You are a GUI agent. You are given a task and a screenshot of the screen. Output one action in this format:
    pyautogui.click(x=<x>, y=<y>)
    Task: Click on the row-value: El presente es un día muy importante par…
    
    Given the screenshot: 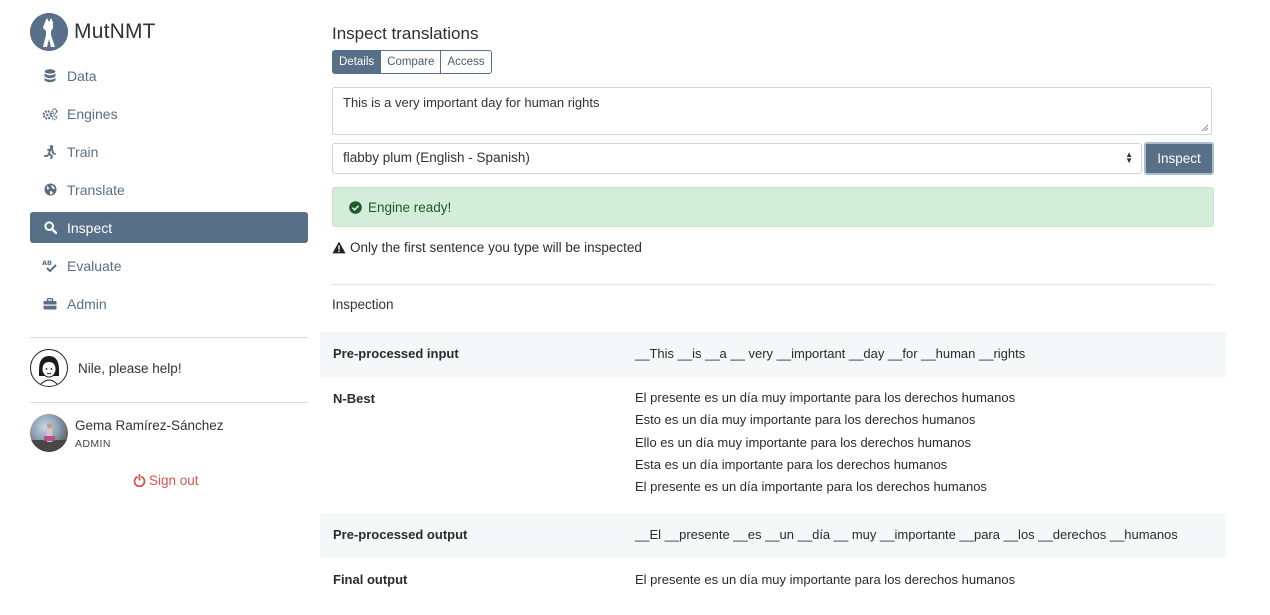 What is the action you would take?
    pyautogui.click(x=825, y=579)
    